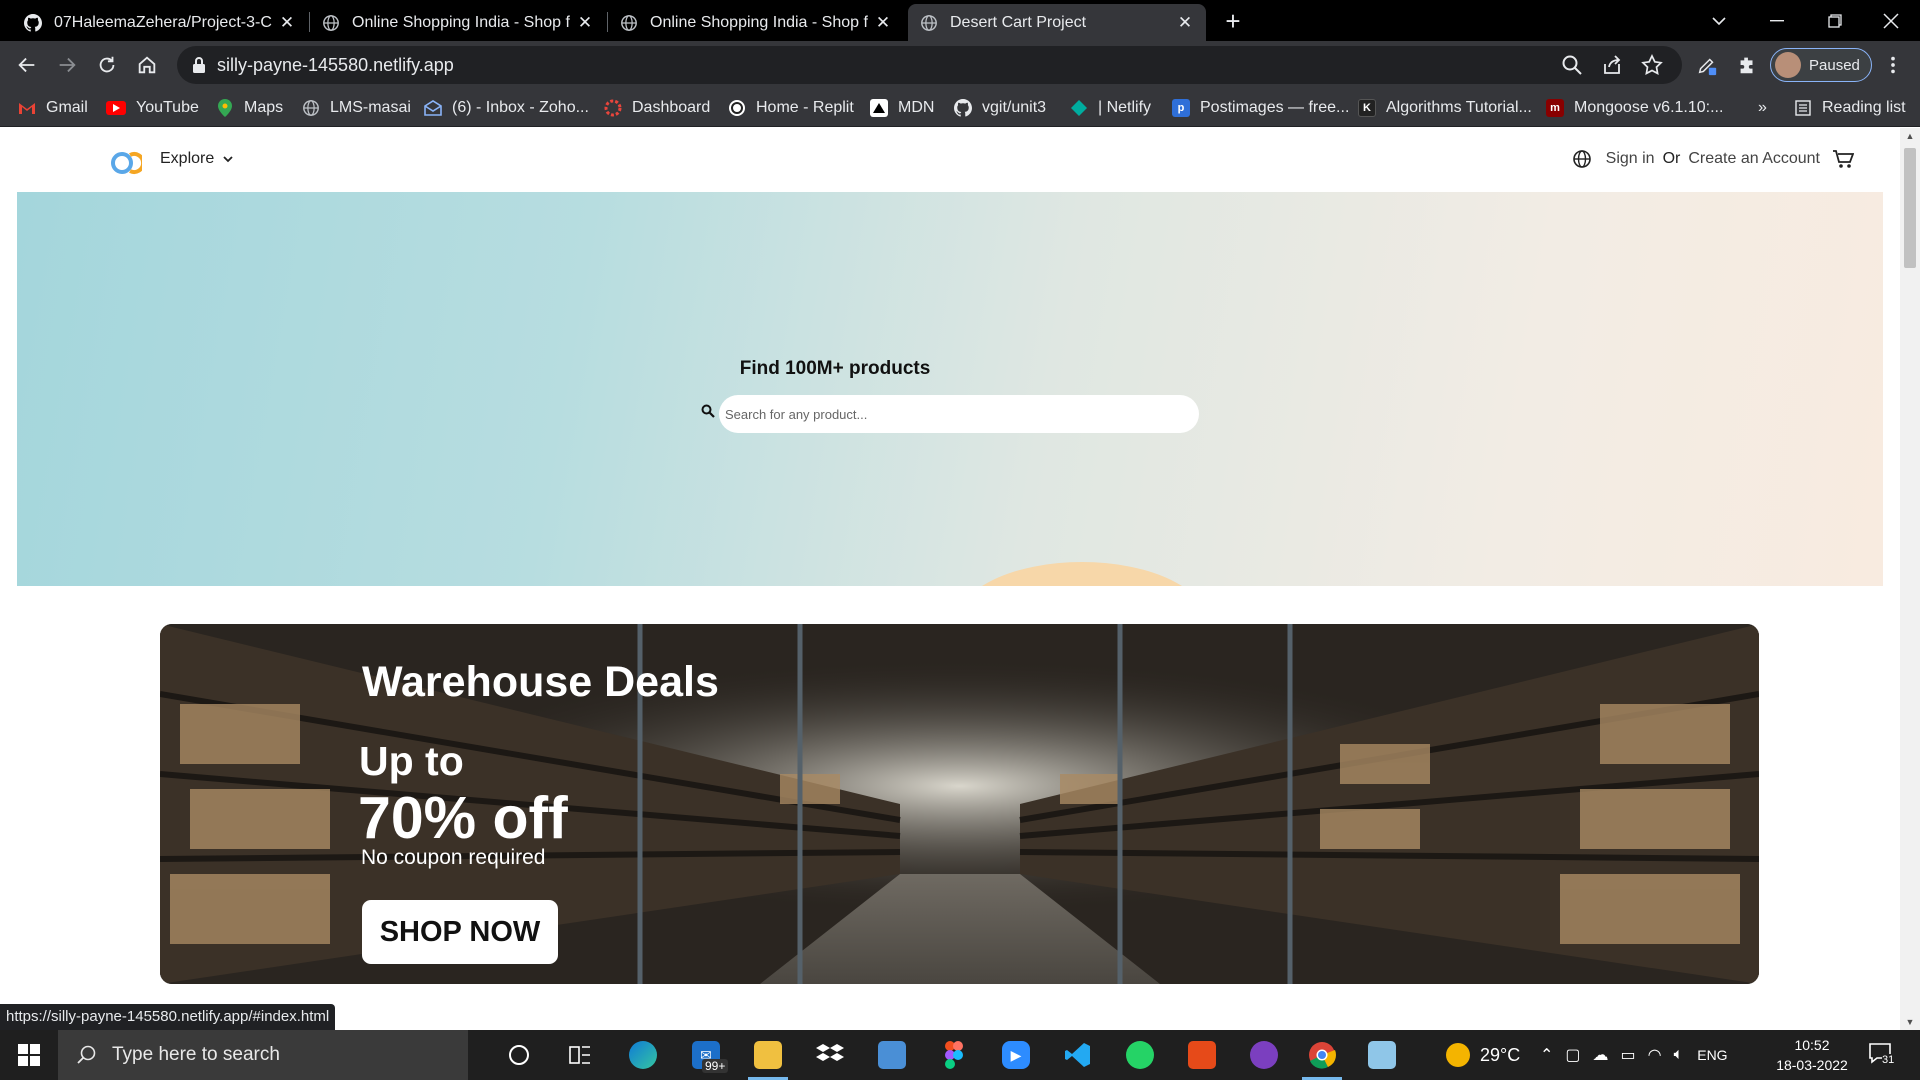  Describe the element at coordinates (1881, 1055) in the screenshot. I see `notification-center-icon: 31` at that location.